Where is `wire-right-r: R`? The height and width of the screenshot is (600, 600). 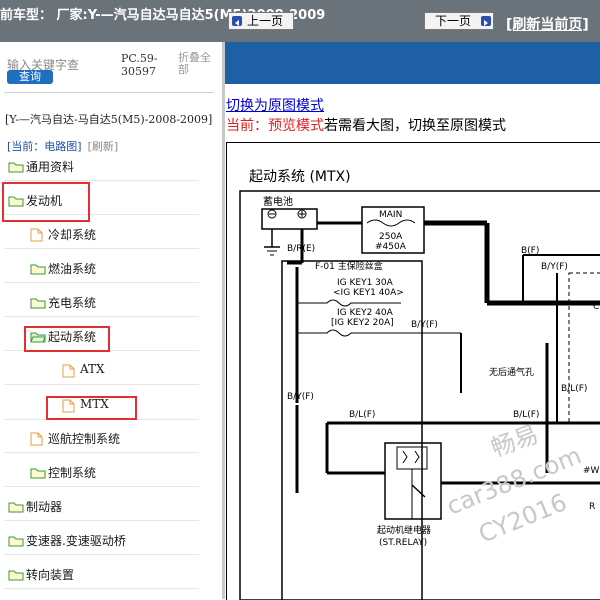 wire-right-r: R is located at coordinates (592, 507).